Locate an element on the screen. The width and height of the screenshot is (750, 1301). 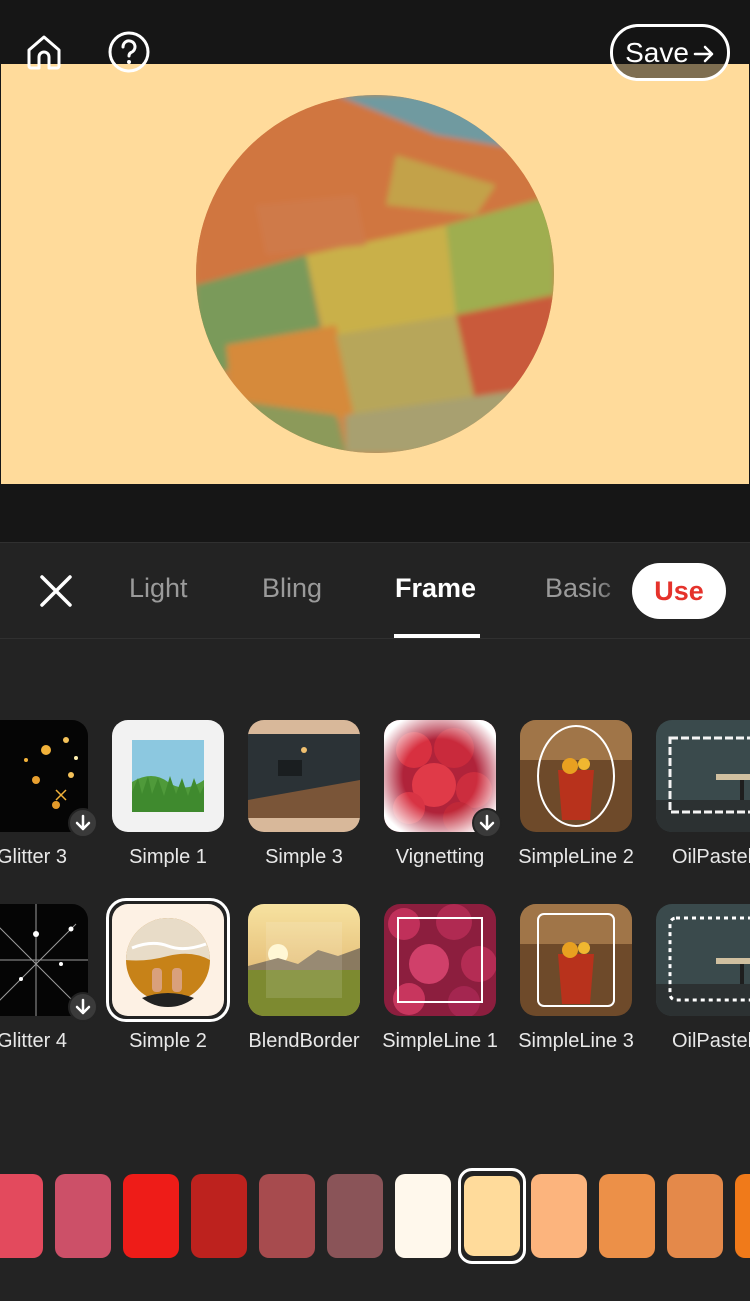
canvas-spacer is located at coordinates (375, 513).